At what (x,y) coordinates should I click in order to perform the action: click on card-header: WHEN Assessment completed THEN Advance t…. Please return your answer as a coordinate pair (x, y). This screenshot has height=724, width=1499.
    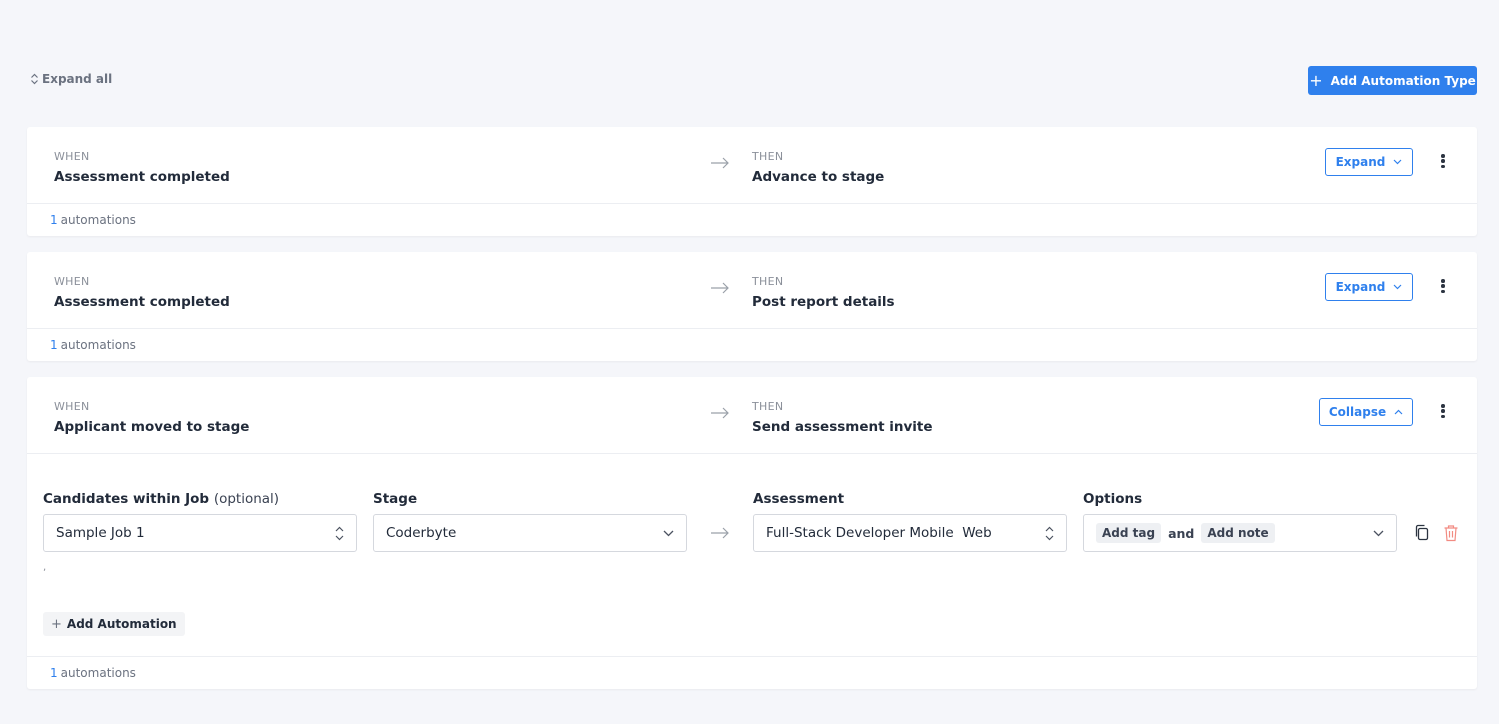
    Looking at the image, I should click on (752, 165).